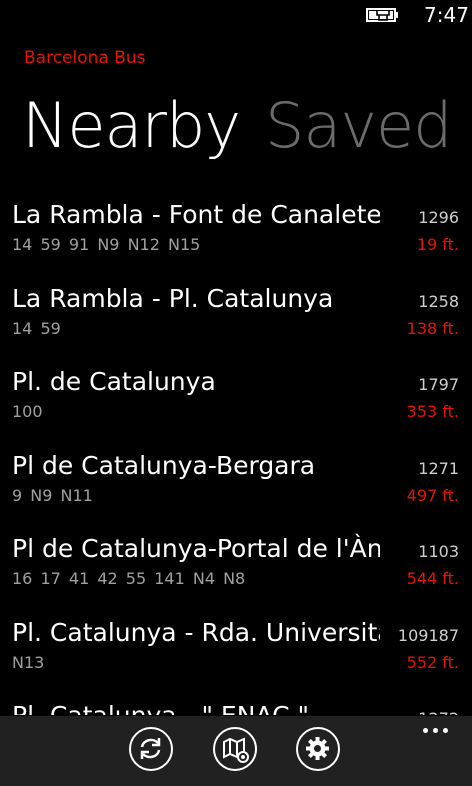 The height and width of the screenshot is (786, 472). I want to click on stop-routes: 9 N9 N11, so click(52, 495).